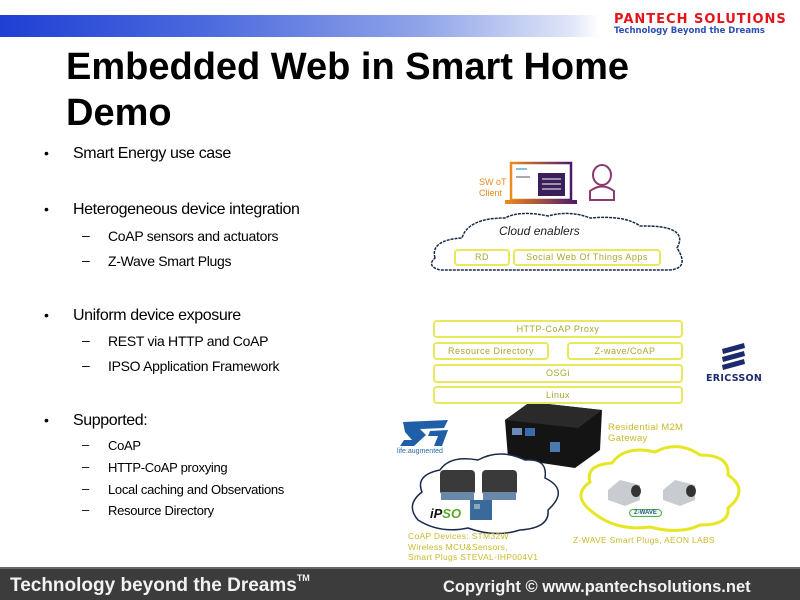  Describe the element at coordinates (481, 510) in the screenshot. I see `sensor-board-image` at that location.